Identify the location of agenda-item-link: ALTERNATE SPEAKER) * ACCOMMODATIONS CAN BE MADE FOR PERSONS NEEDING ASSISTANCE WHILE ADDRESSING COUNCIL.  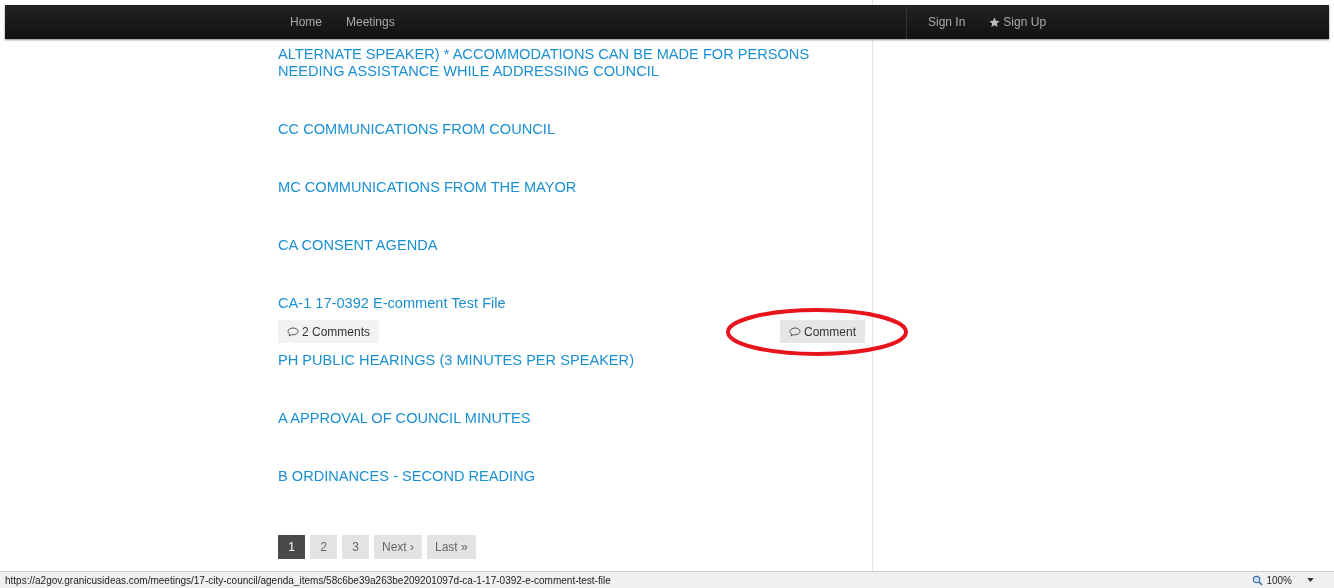
(548, 63).